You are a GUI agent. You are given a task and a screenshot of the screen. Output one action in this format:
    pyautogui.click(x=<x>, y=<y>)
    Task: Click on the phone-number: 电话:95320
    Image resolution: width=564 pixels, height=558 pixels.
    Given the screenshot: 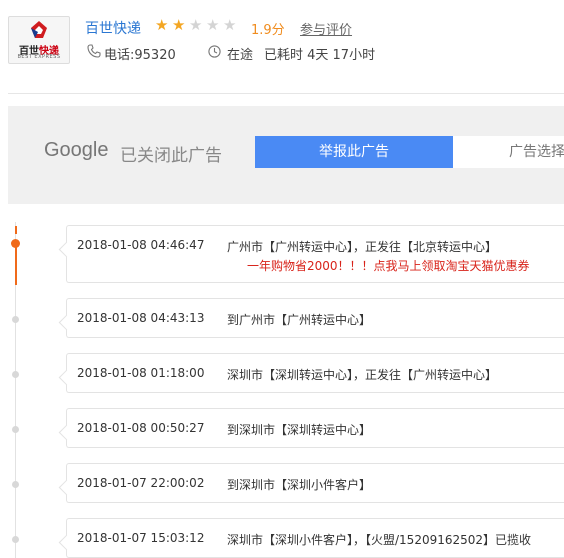 What is the action you would take?
    pyautogui.click(x=140, y=55)
    